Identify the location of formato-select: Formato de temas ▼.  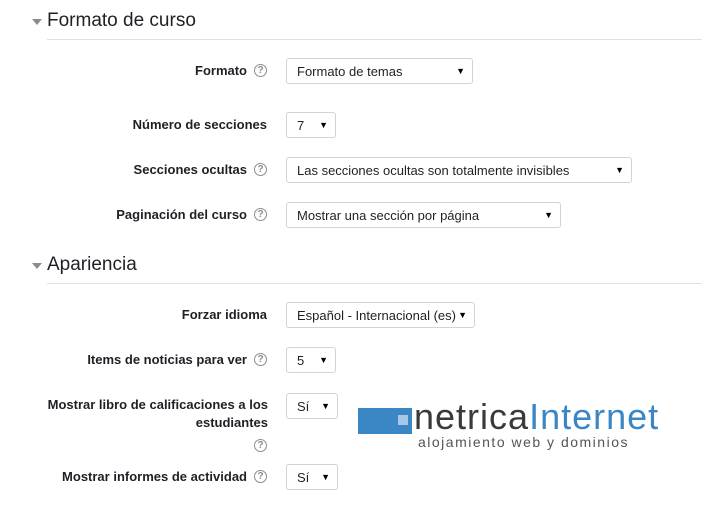
(379, 71).